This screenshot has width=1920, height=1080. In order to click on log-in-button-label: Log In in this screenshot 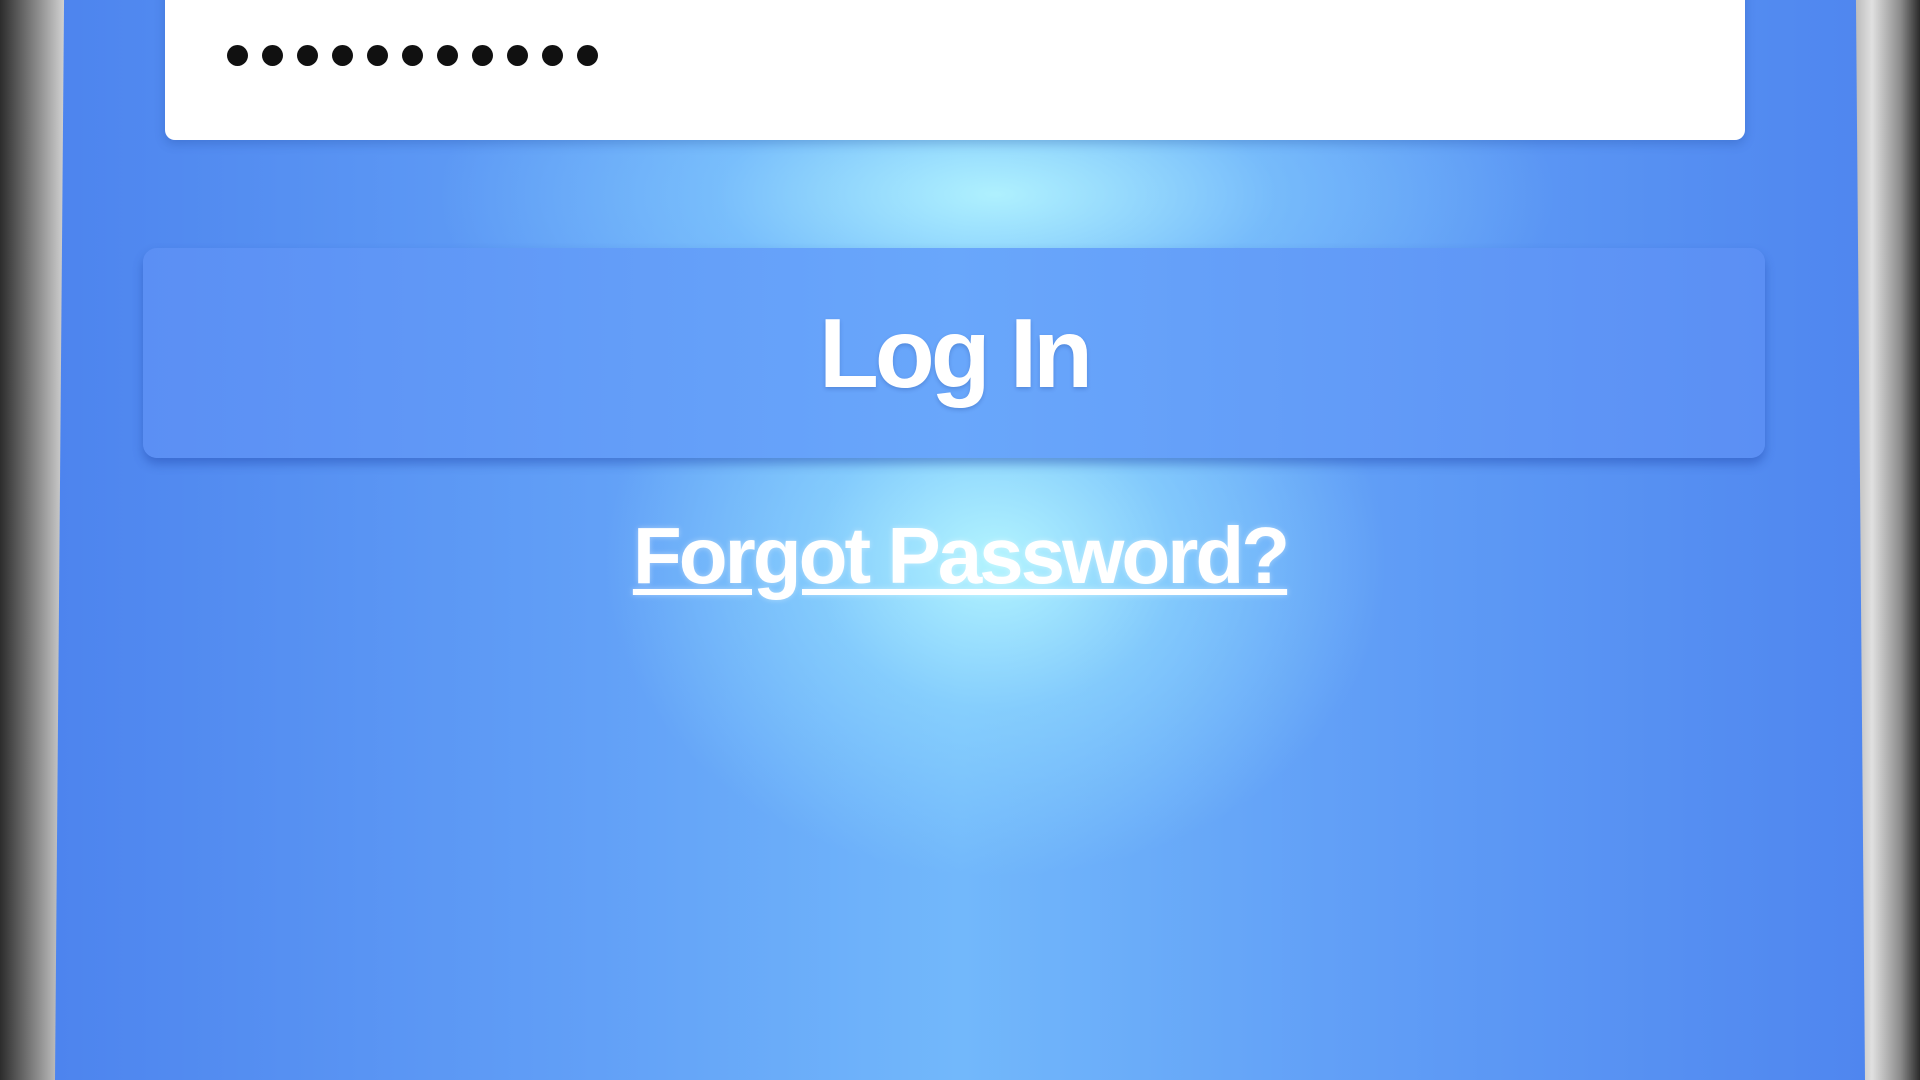, I will do `click(956, 352)`.